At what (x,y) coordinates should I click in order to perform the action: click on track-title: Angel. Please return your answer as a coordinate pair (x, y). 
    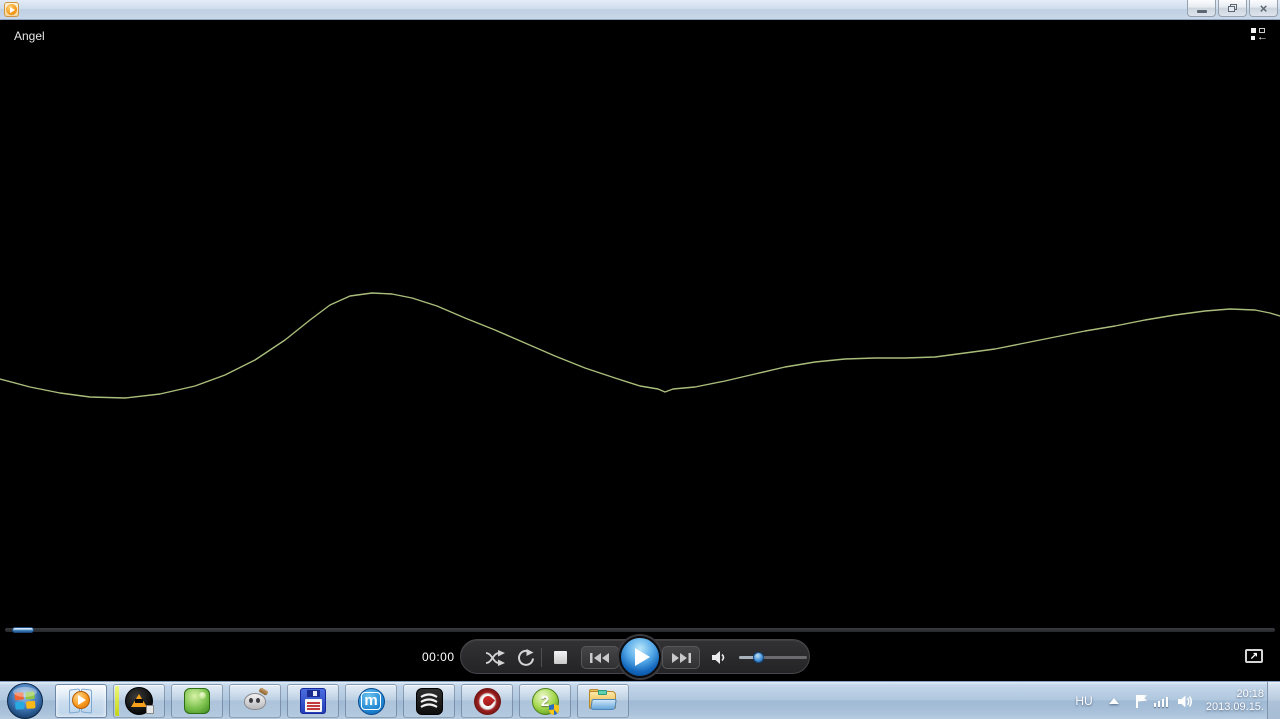
    Looking at the image, I should click on (29, 36).